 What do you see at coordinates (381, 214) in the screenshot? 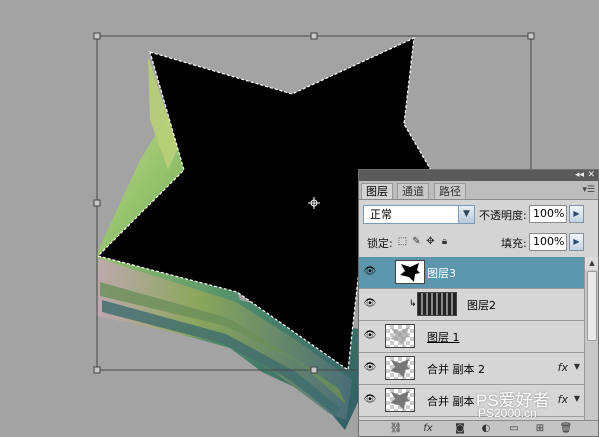
I see `blend-mode-value: 正常` at bounding box center [381, 214].